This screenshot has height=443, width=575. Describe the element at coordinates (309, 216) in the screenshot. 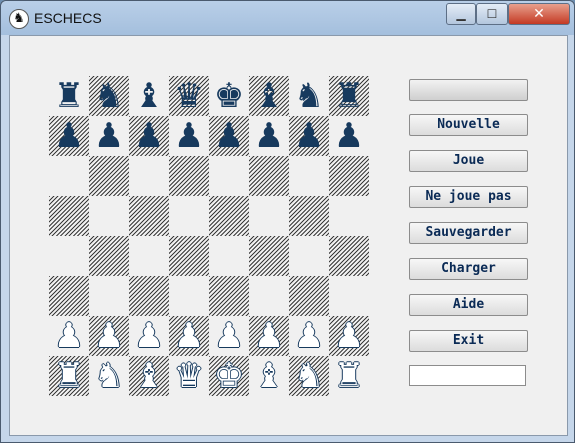

I see `square-g5` at that location.